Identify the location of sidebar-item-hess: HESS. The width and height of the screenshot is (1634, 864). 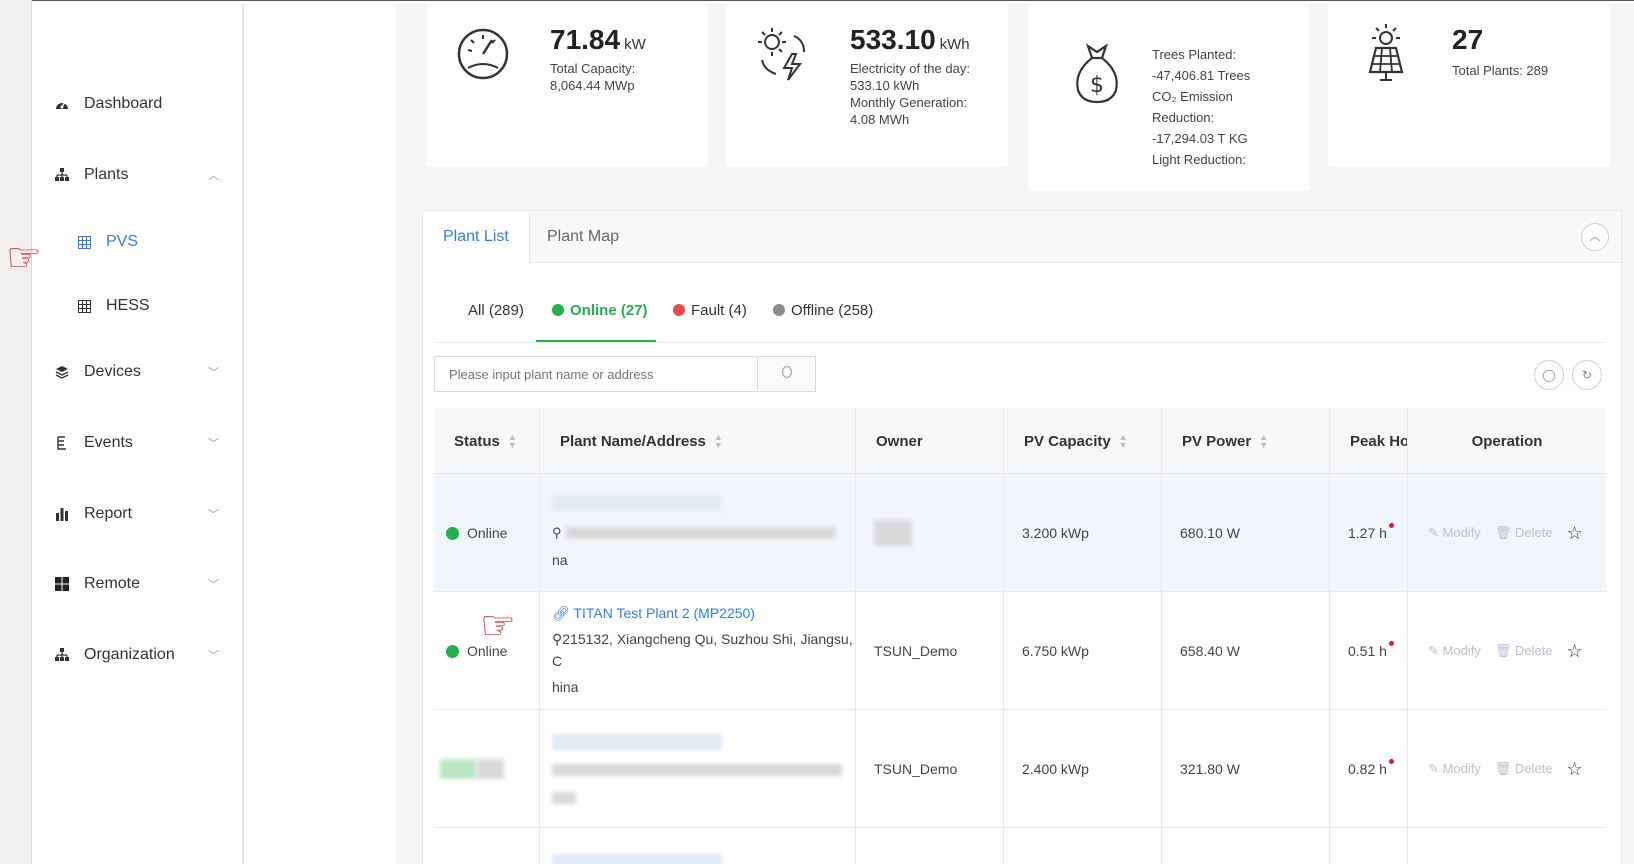
(138, 306).